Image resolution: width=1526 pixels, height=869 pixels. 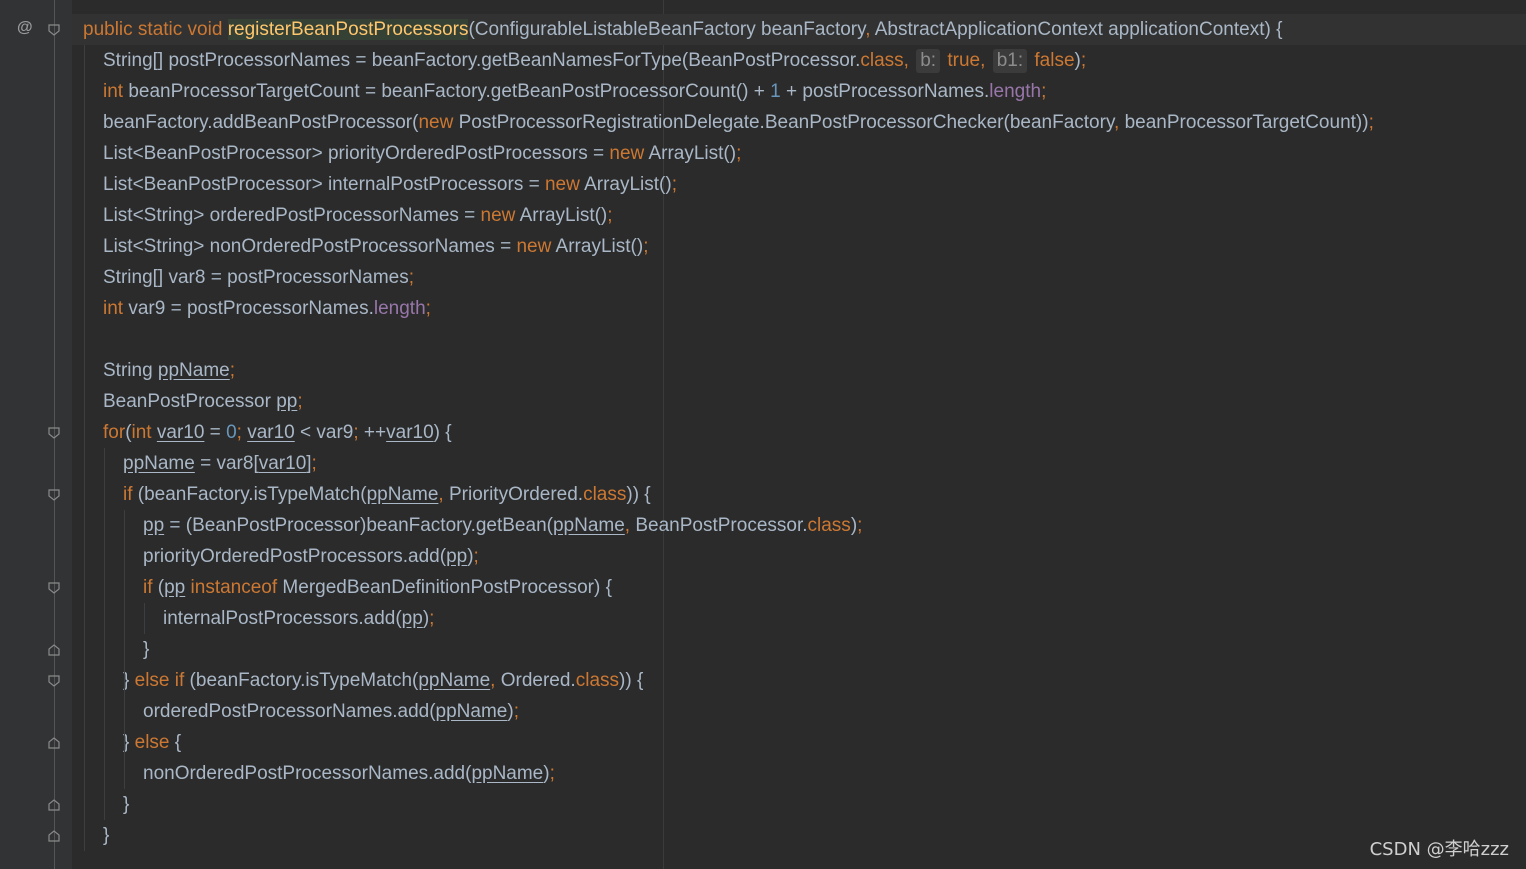 What do you see at coordinates (516, 494) in the screenshot?
I see `code-token: PriorityOrdered.` at bounding box center [516, 494].